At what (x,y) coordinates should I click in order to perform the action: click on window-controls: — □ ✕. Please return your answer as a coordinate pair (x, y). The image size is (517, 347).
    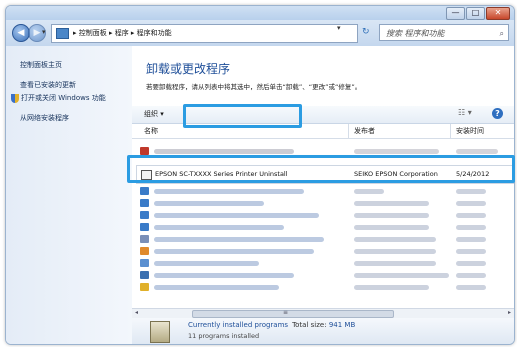
    Looking at the image, I should click on (477, 13).